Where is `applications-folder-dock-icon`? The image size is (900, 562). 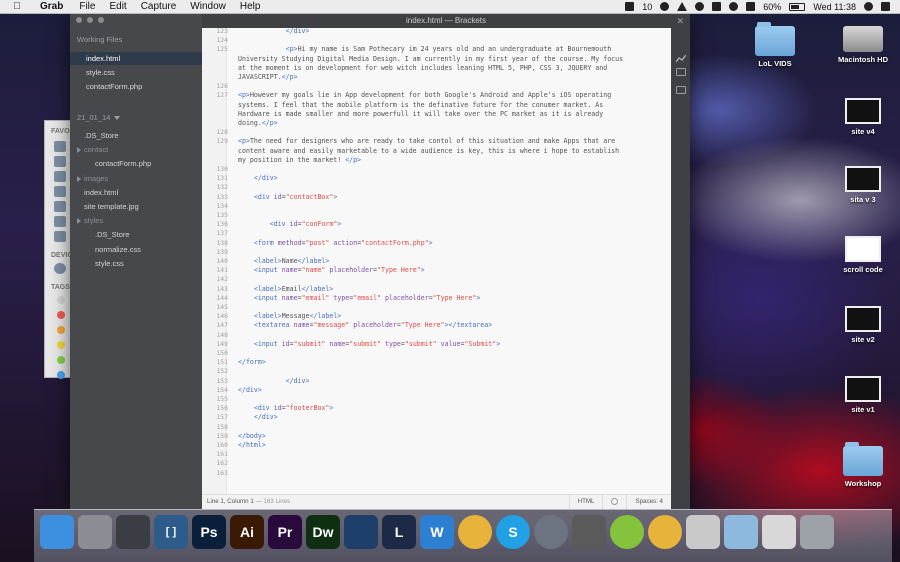 applications-folder-dock-icon is located at coordinates (741, 532).